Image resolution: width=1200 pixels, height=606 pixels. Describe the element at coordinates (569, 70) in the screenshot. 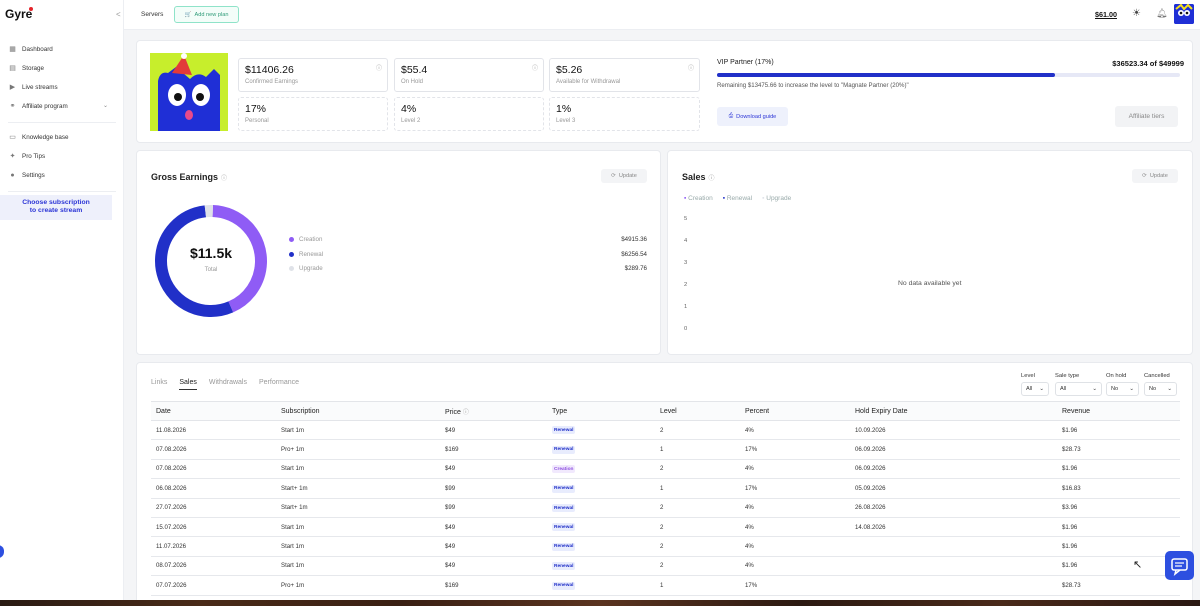

I see `stat-value: $5.26` at that location.